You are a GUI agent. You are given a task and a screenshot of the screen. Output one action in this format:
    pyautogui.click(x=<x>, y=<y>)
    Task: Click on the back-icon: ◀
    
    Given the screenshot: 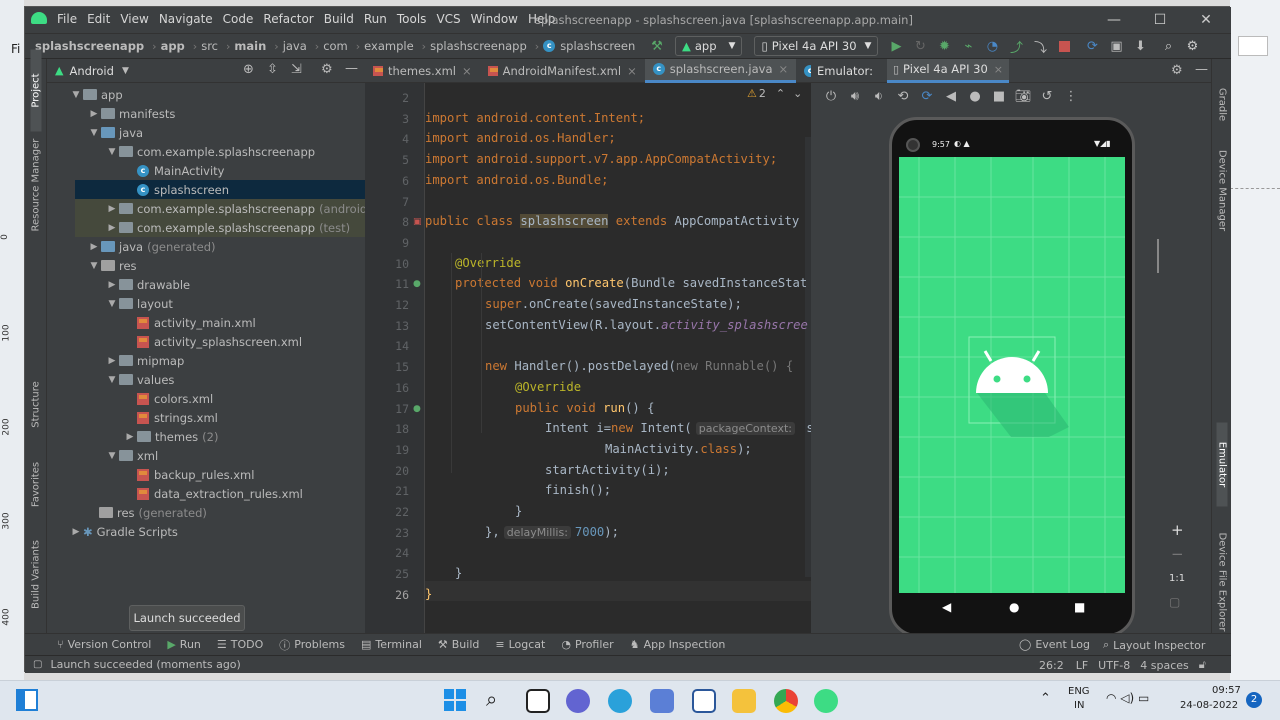 What is the action you would take?
    pyautogui.click(x=951, y=96)
    